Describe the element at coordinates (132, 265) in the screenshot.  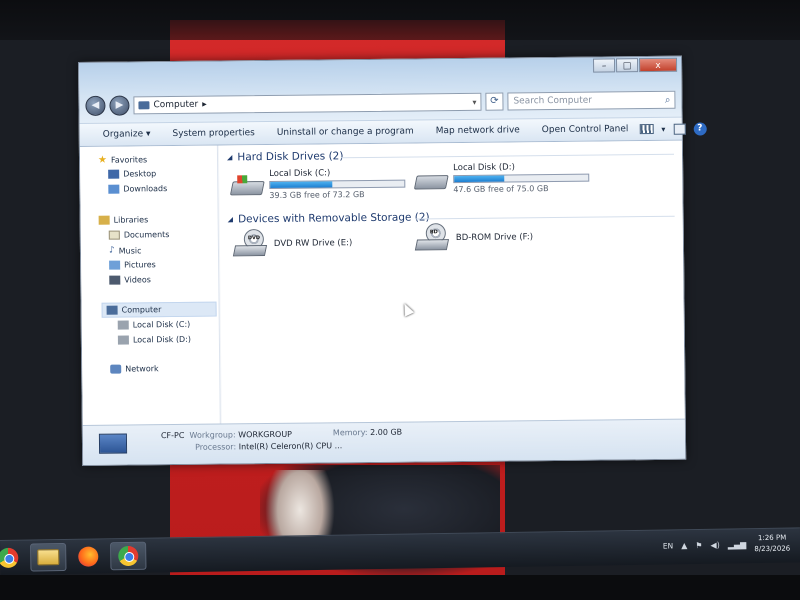
I see `sidebar-item-pictures: Pictures` at that location.